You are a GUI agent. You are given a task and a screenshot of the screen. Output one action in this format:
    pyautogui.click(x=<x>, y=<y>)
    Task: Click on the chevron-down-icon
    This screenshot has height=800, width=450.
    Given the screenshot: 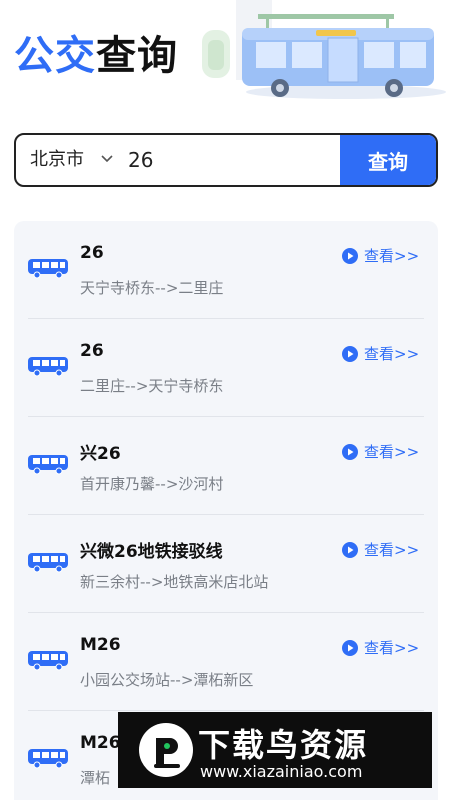 What is the action you would take?
    pyautogui.click(x=107, y=159)
    